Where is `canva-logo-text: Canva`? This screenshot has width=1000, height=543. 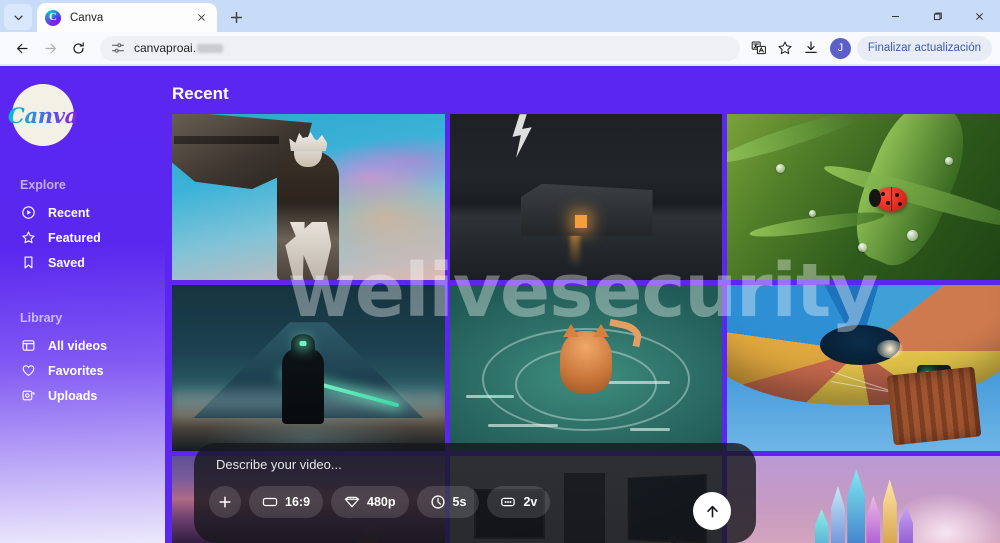 canva-logo-text: Canva is located at coordinates (43, 115).